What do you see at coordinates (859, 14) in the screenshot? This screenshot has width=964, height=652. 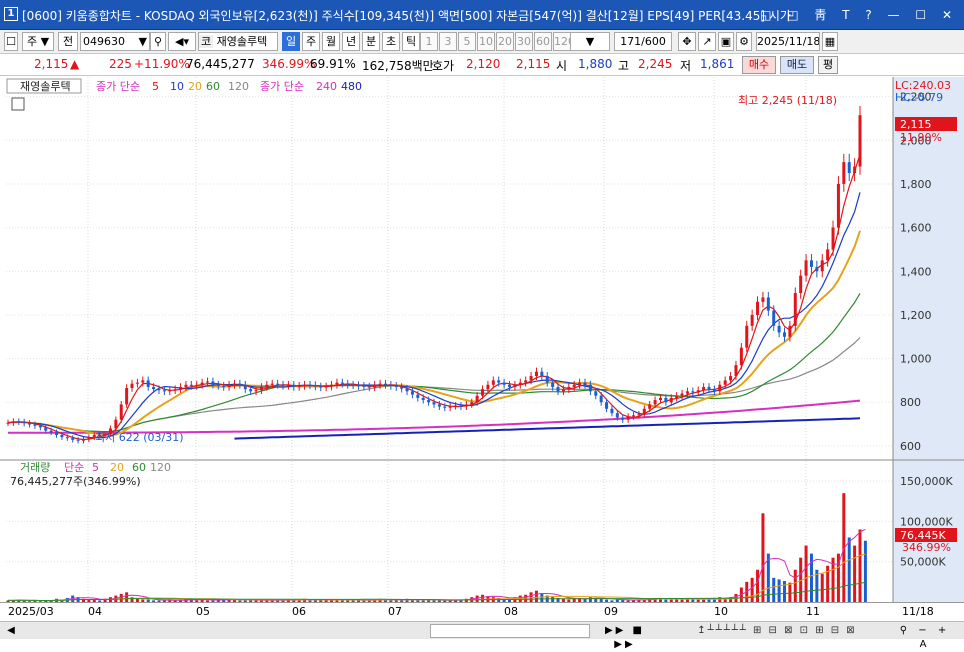 I see `window-controls: ◱ ◰ 靑 T ? — ☐ ✕` at bounding box center [859, 14].